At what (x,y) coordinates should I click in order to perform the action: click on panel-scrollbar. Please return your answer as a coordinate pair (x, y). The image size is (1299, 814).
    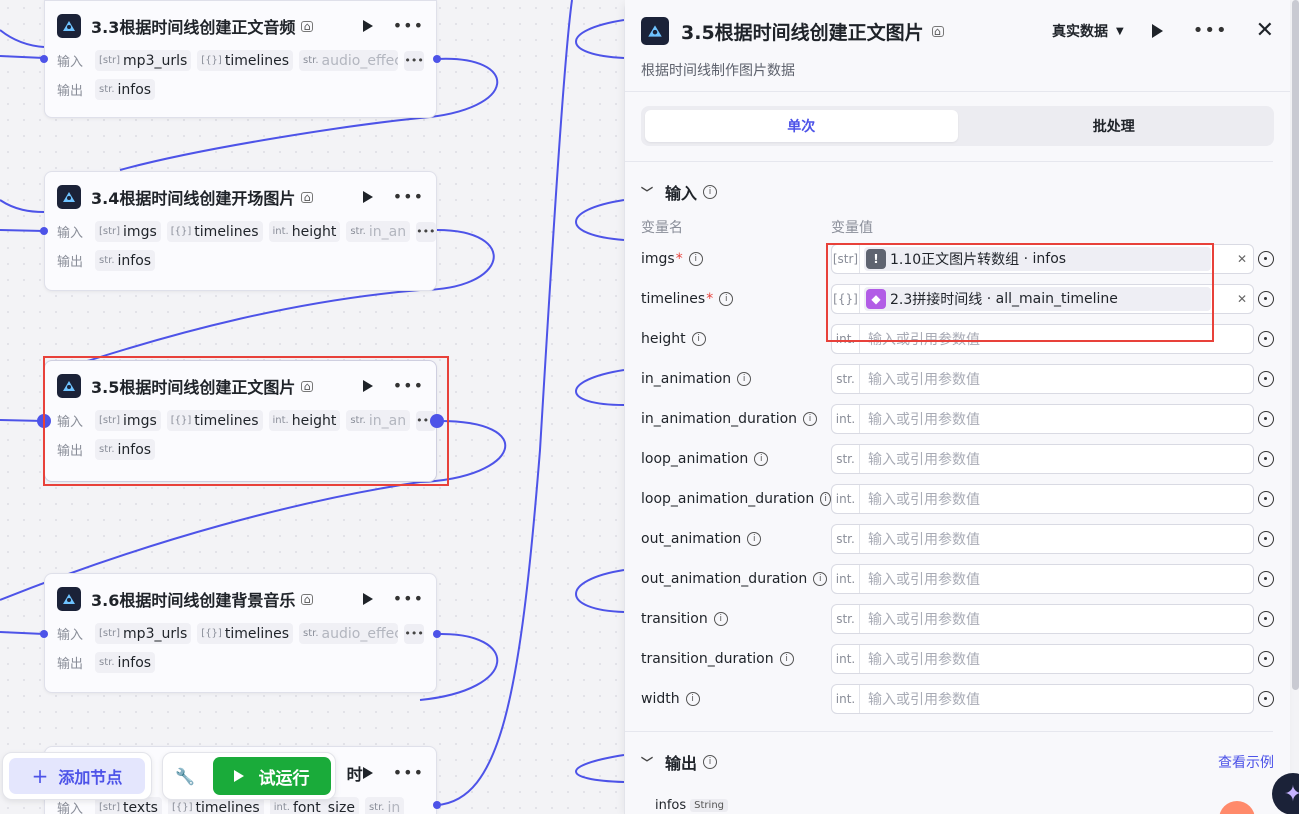
    Looking at the image, I should click on (1295, 345).